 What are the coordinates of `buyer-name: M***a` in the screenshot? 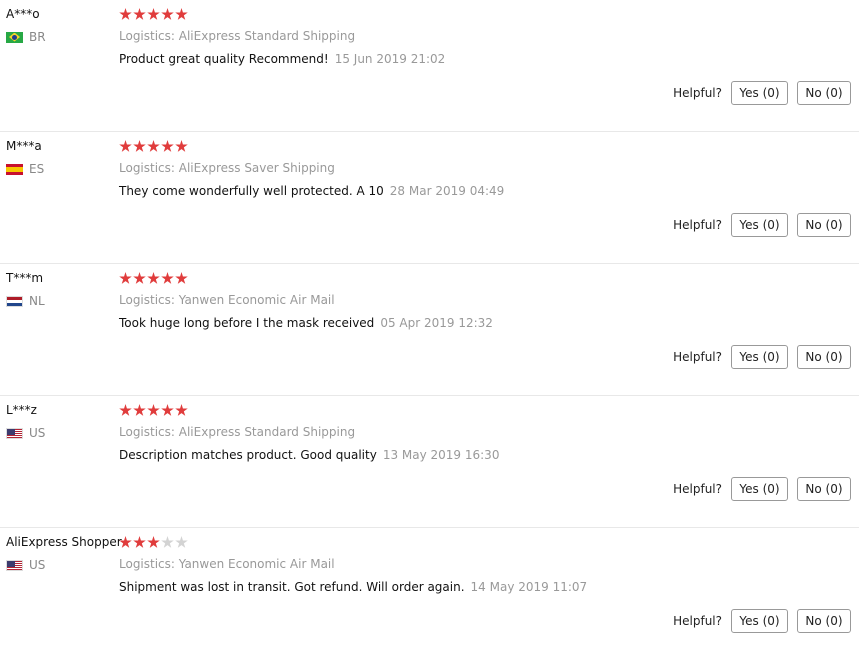 It's located at (24, 146).